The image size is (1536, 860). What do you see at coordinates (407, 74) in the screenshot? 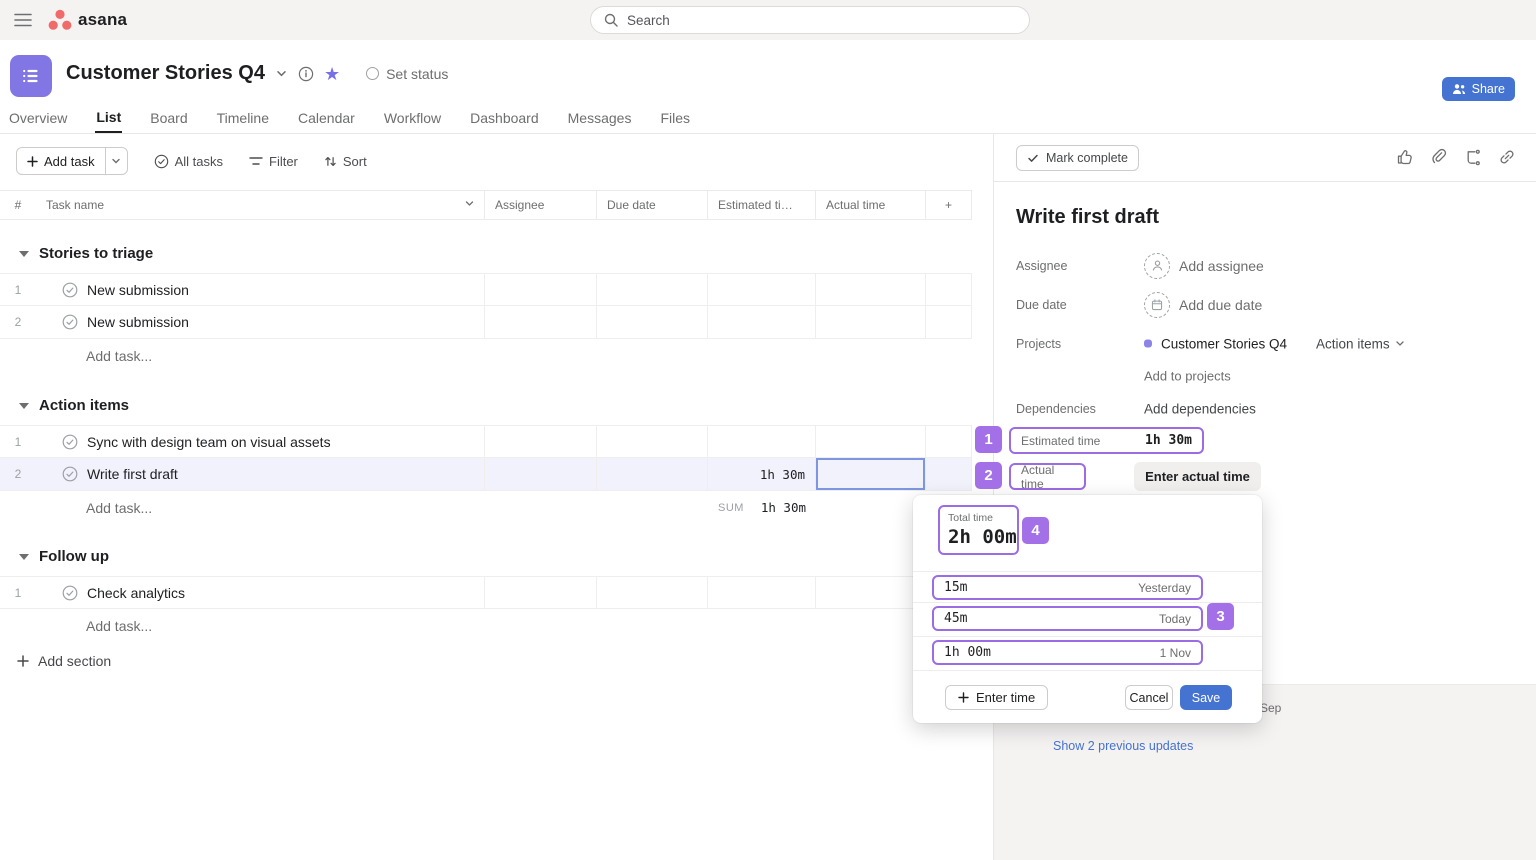
I see `set-status-button: Set status` at bounding box center [407, 74].